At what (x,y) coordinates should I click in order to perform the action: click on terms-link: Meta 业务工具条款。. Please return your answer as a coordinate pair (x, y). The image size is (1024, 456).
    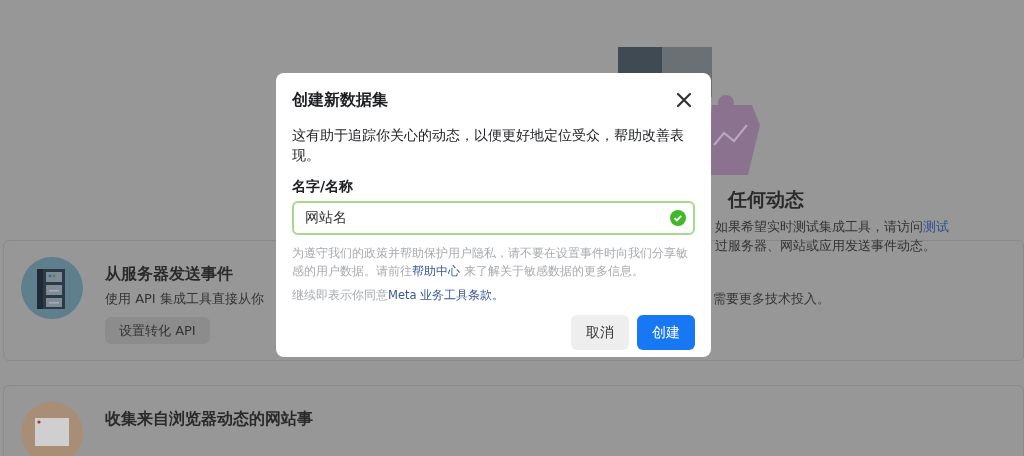
    Looking at the image, I should click on (446, 295).